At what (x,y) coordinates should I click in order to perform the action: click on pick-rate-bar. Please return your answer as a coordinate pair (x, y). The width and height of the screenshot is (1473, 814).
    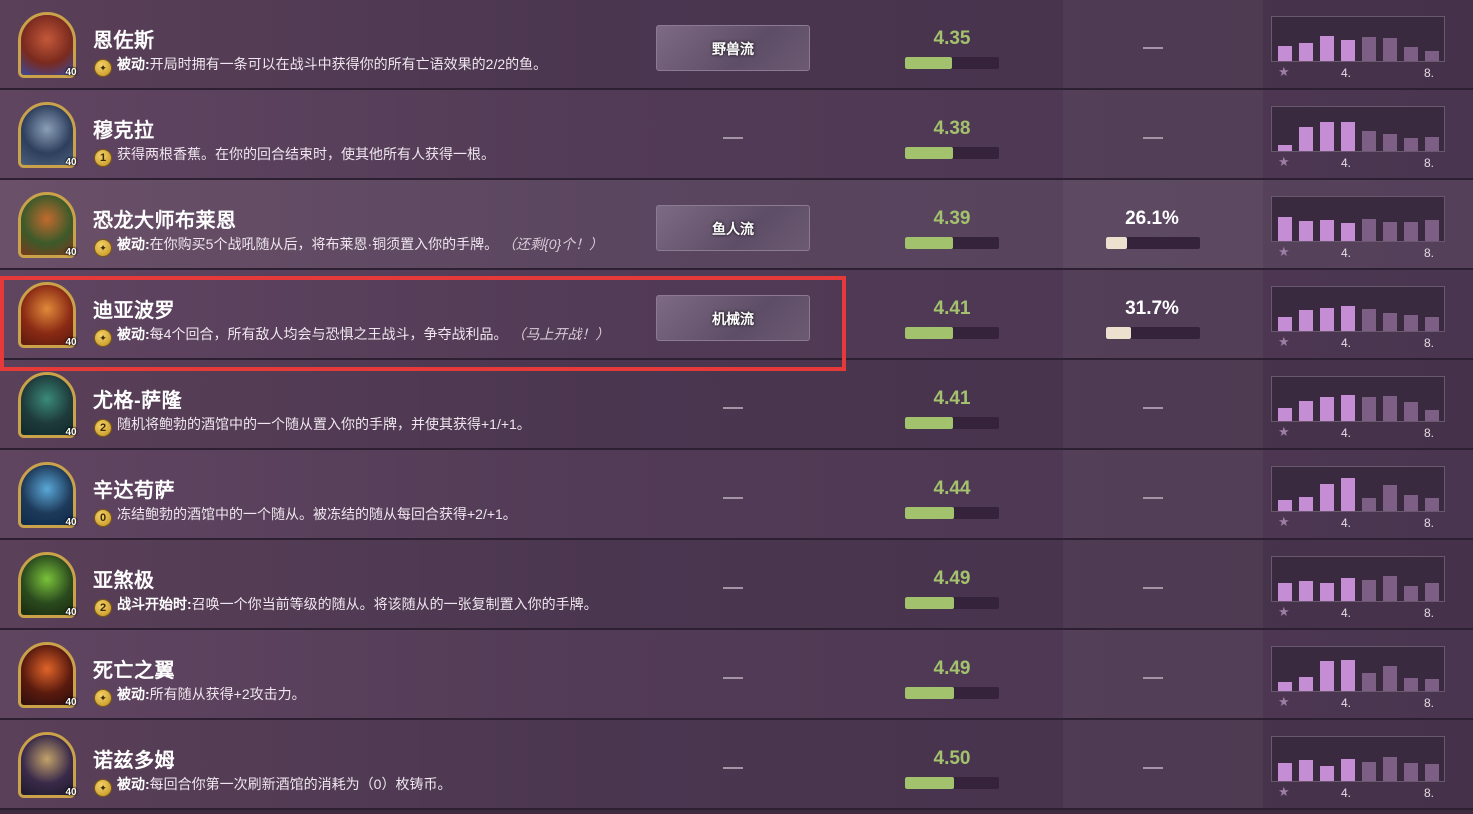
    Looking at the image, I should click on (1153, 243).